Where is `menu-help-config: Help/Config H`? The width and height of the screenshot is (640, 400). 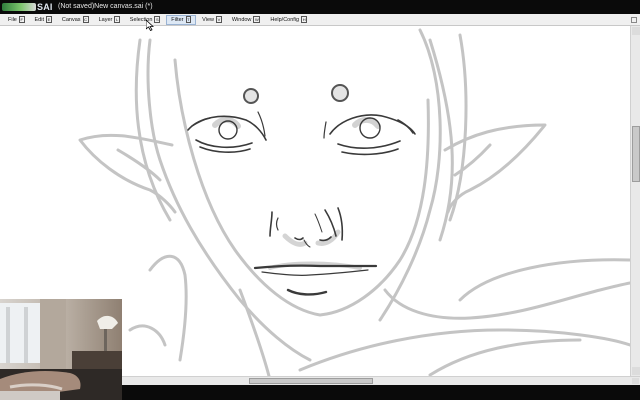
menu-help-config: Help/Config H is located at coordinates (288, 20).